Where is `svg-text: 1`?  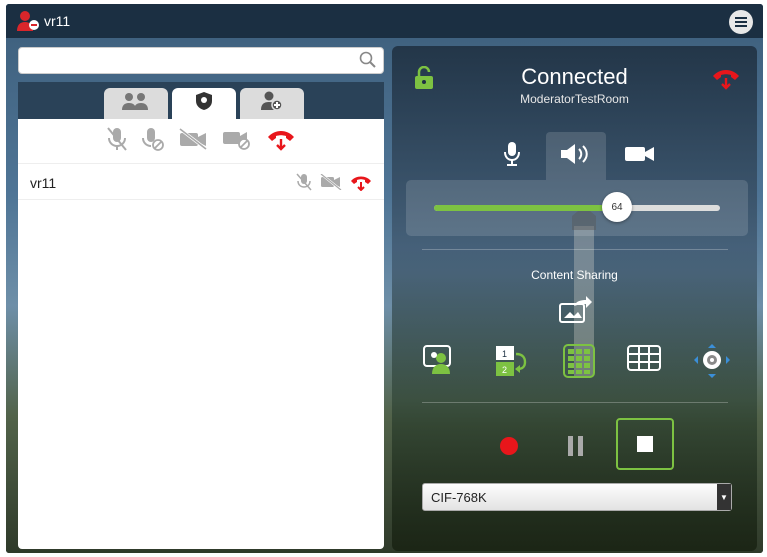 svg-text: 1 is located at coordinates (504, 354).